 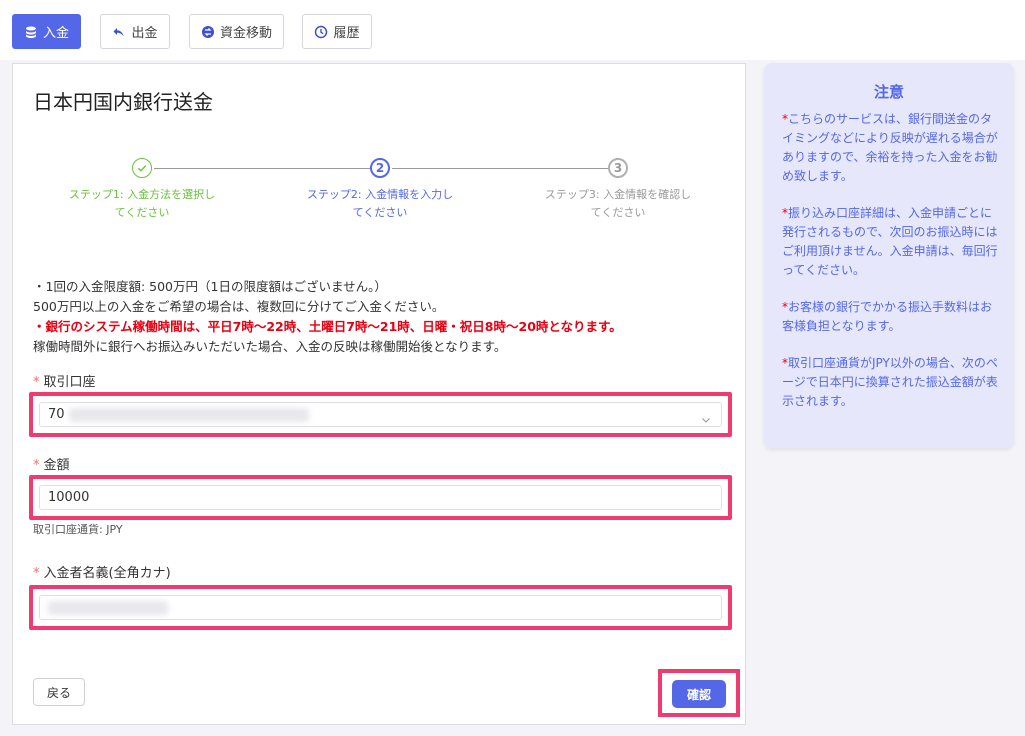 I want to click on account-highlight: 70, so click(x=380, y=414).